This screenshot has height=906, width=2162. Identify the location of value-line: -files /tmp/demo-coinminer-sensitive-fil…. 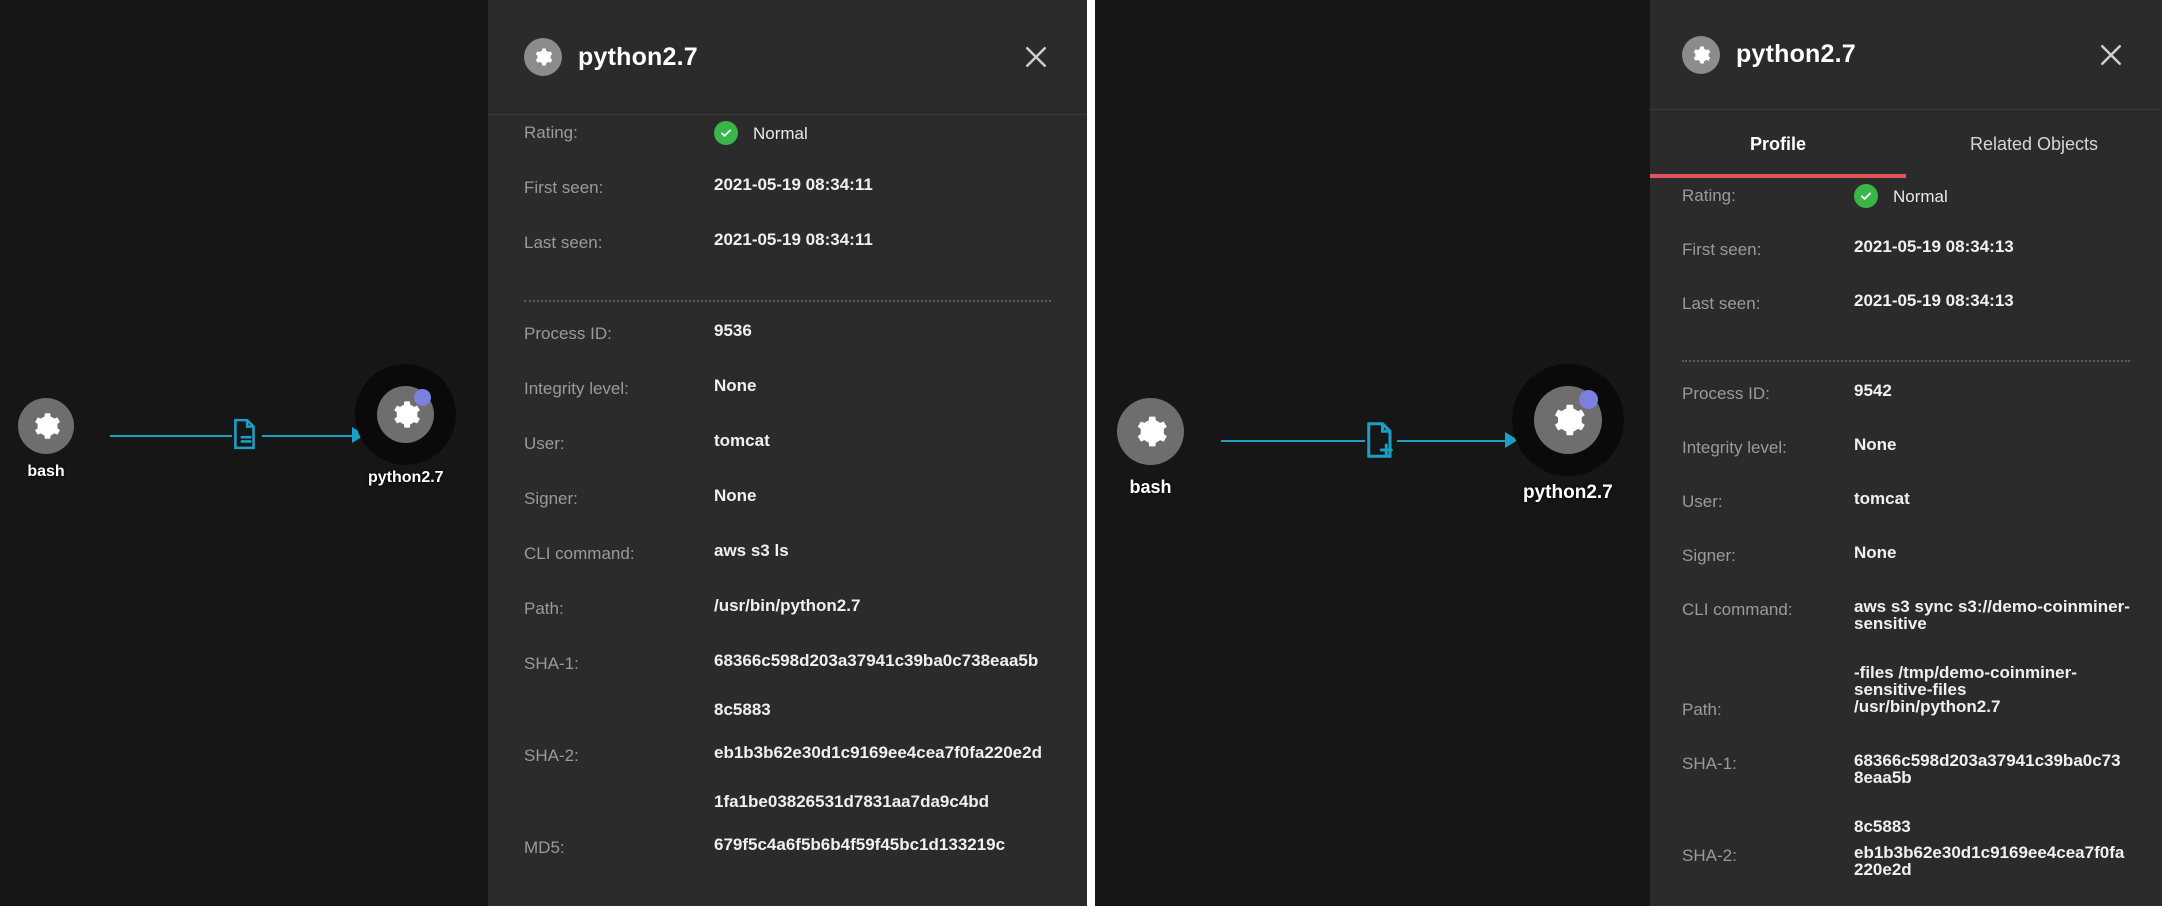
(1965, 681).